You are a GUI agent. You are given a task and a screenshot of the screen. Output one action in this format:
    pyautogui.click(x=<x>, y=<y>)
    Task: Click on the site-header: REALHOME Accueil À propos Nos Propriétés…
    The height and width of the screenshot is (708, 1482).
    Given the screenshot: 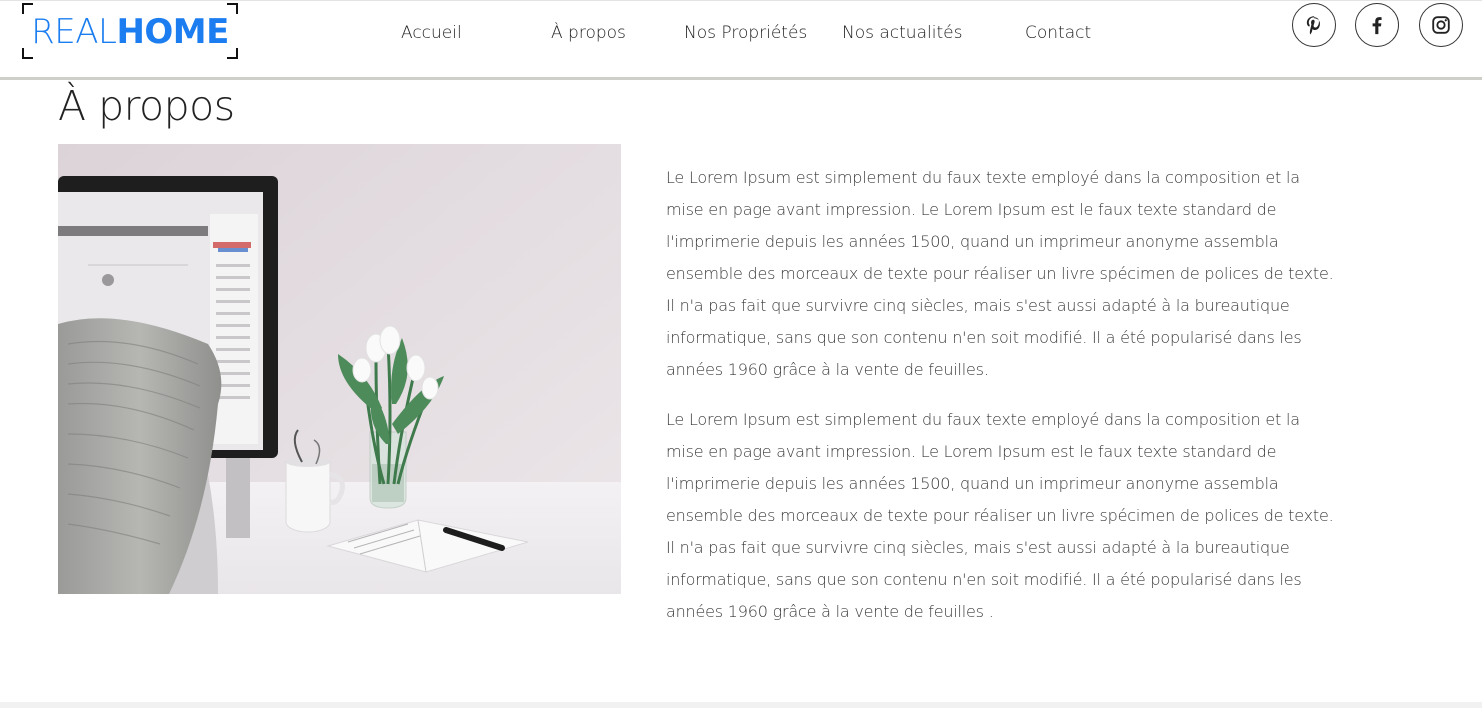 What is the action you would take?
    pyautogui.click(x=741, y=40)
    